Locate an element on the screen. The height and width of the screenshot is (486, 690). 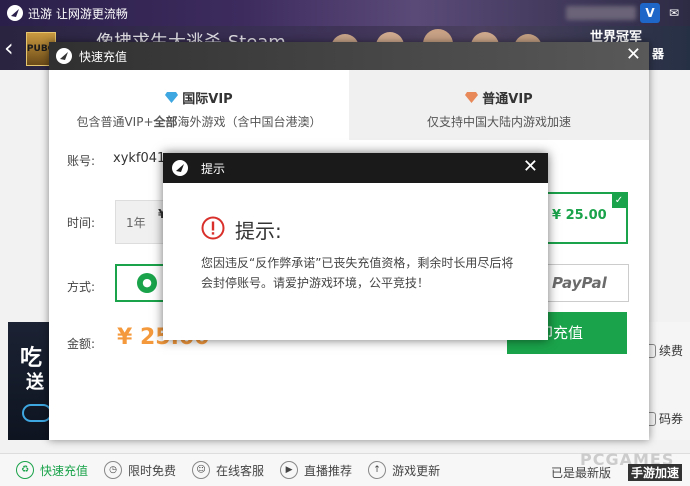
recharge-title: 快速充值 is located at coordinates (103, 57).